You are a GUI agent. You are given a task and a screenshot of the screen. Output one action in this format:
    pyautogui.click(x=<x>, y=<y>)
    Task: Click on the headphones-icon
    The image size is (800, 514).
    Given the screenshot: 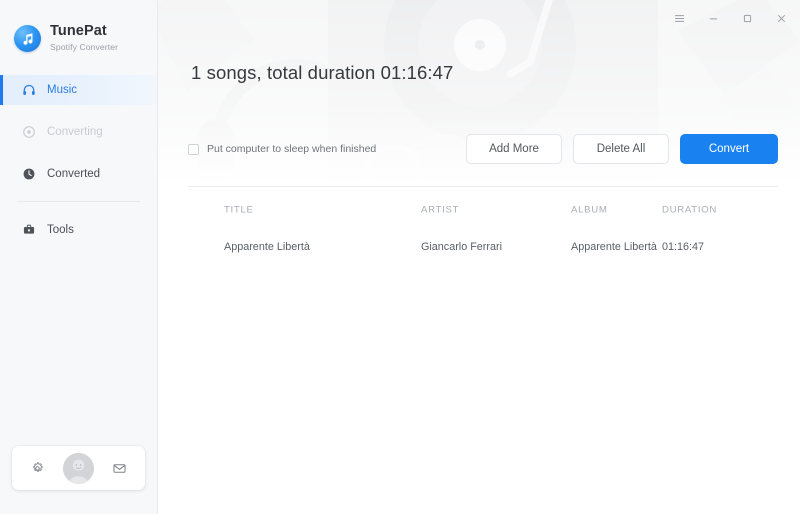 What is the action you would take?
    pyautogui.click(x=28, y=90)
    